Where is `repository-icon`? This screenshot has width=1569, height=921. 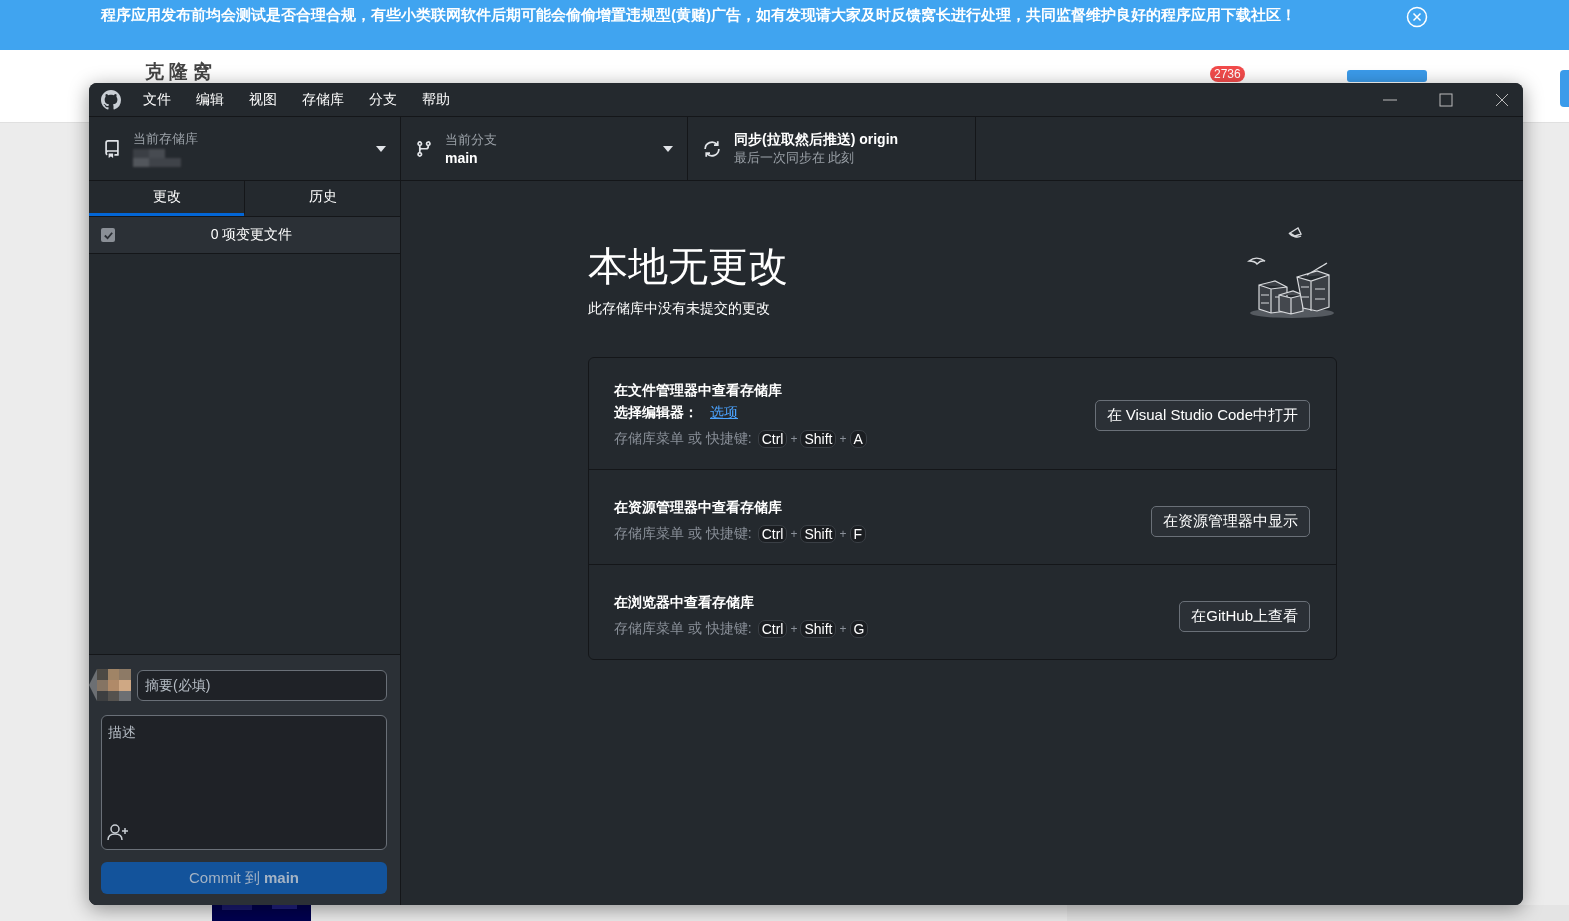
repository-icon is located at coordinates (112, 148).